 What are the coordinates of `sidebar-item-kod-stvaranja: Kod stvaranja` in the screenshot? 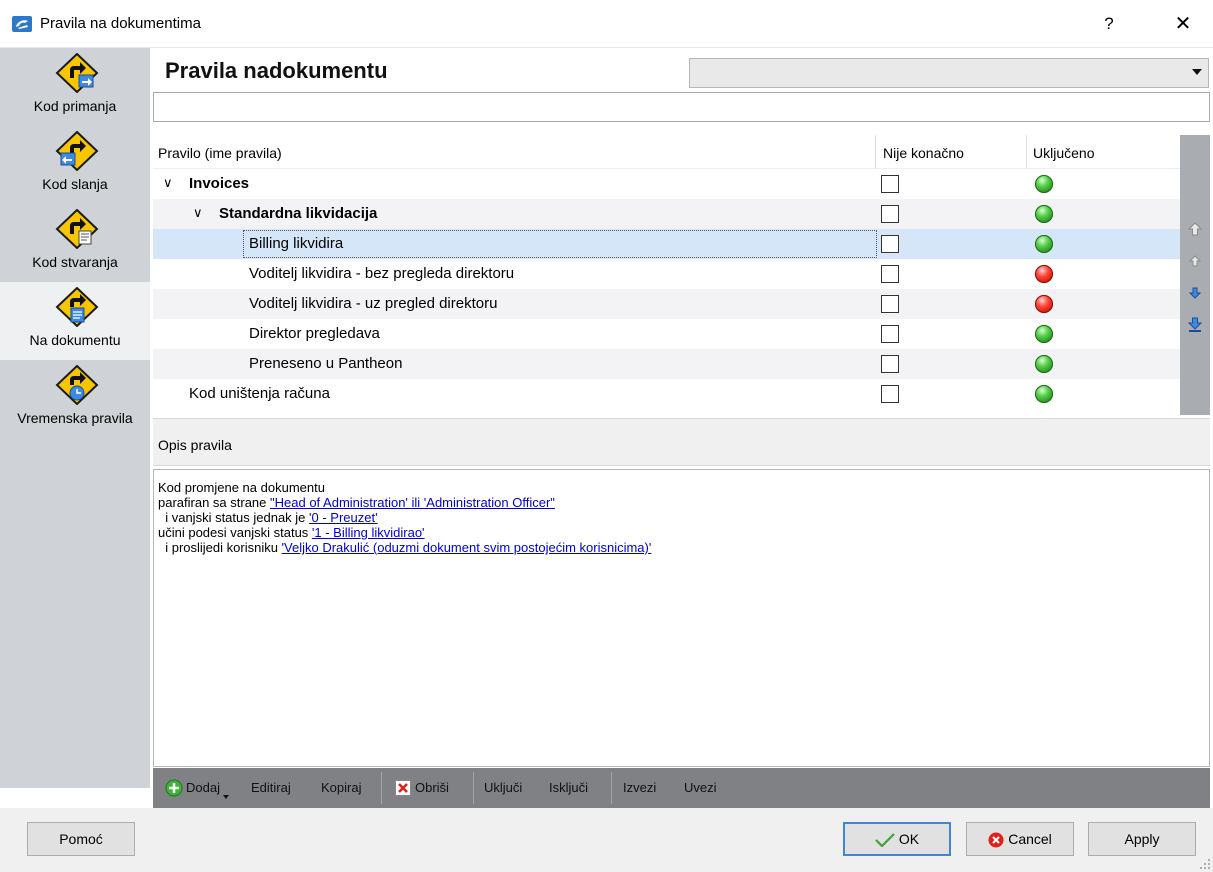 It's located at (75, 243).